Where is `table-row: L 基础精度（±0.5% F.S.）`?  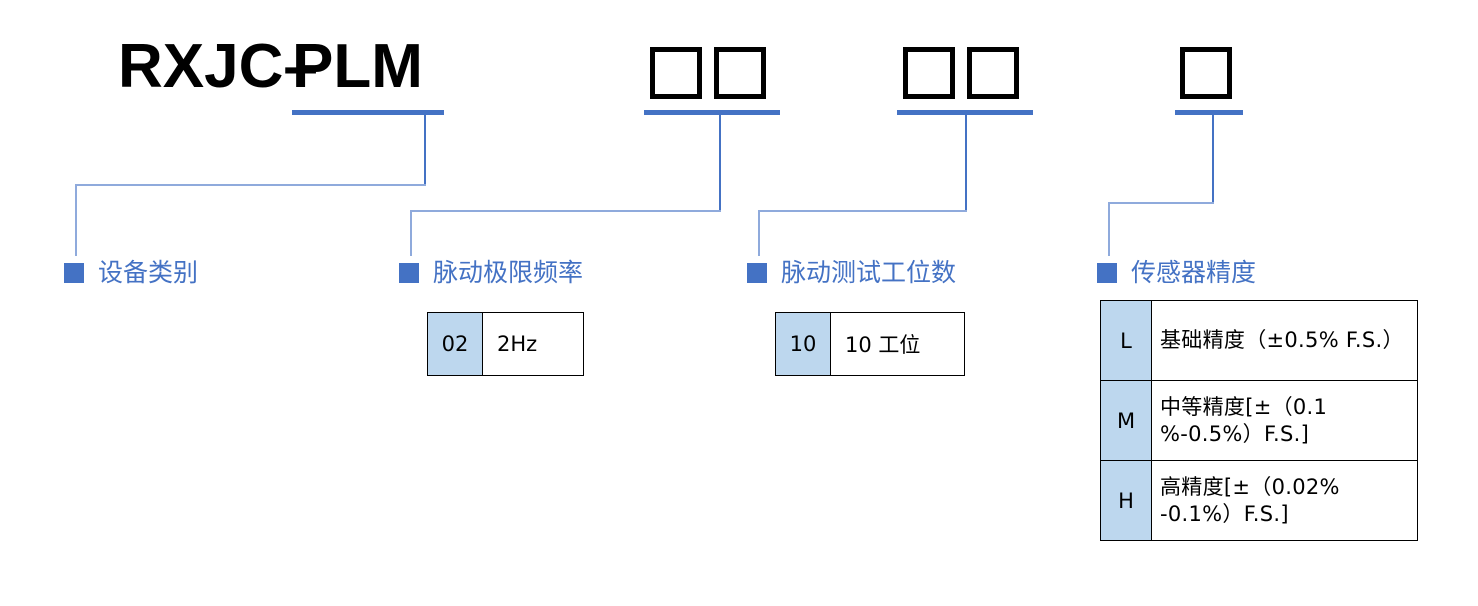
table-row: L 基础精度（±0.5% F.S.） is located at coordinates (1259, 340).